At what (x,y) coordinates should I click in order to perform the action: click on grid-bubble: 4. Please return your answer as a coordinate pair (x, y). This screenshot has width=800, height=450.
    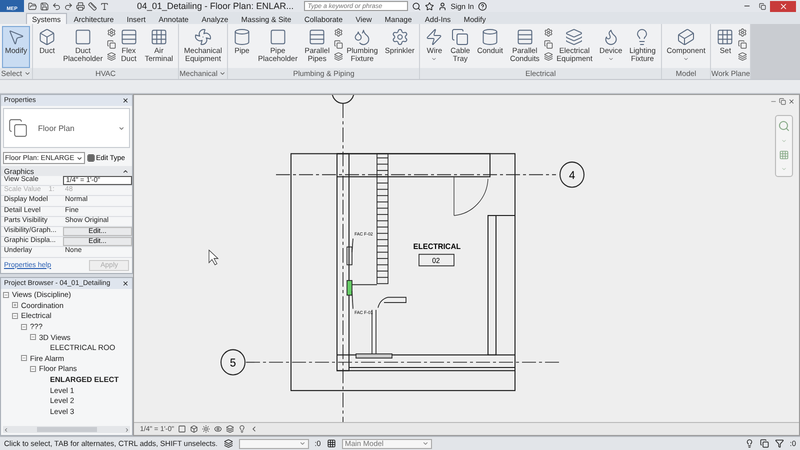
    Looking at the image, I should click on (572, 175).